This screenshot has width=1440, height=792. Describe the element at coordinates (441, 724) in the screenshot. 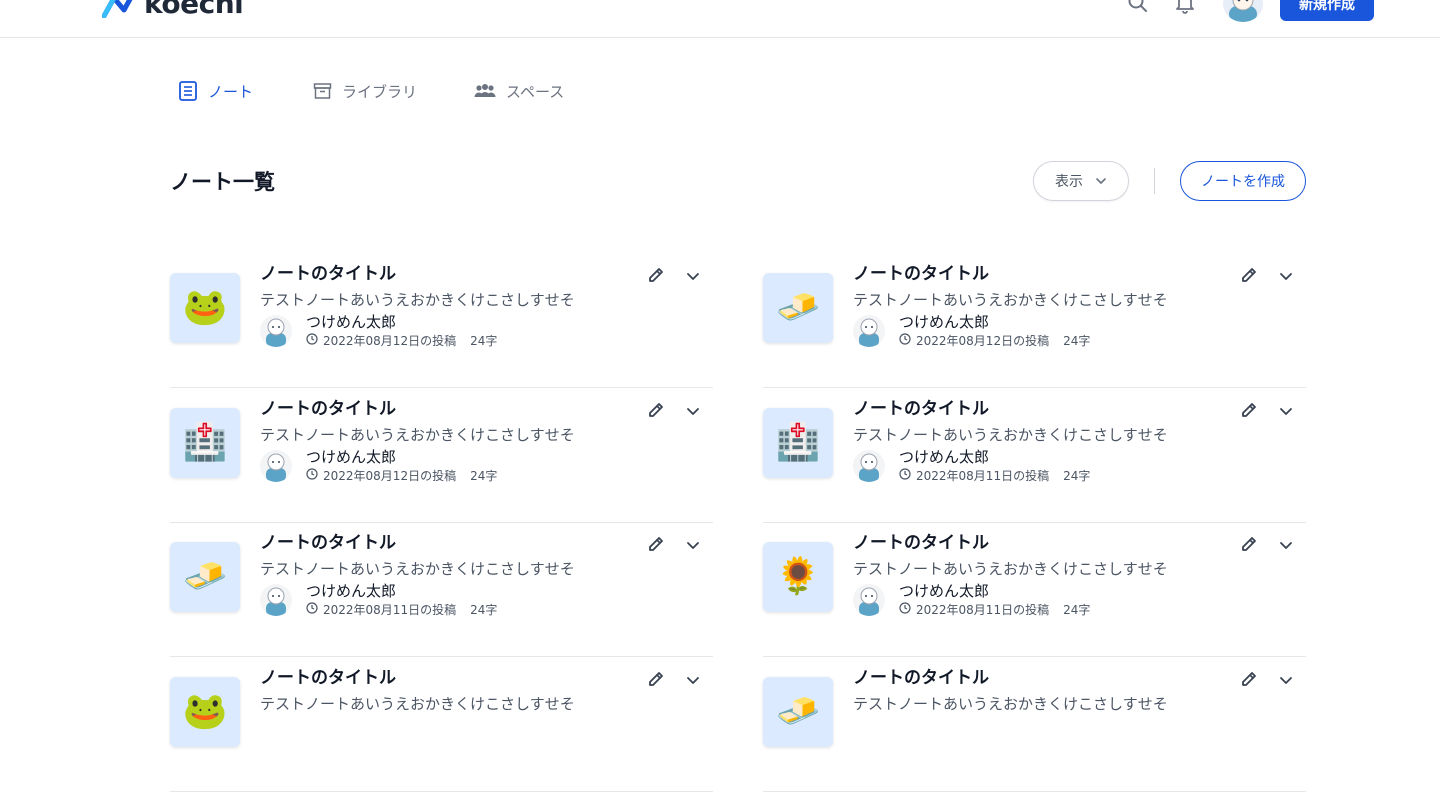

I see `note-card: 🐸 ノートのタイトルテストノートあいうえおかきくけこさしすせそ` at that location.